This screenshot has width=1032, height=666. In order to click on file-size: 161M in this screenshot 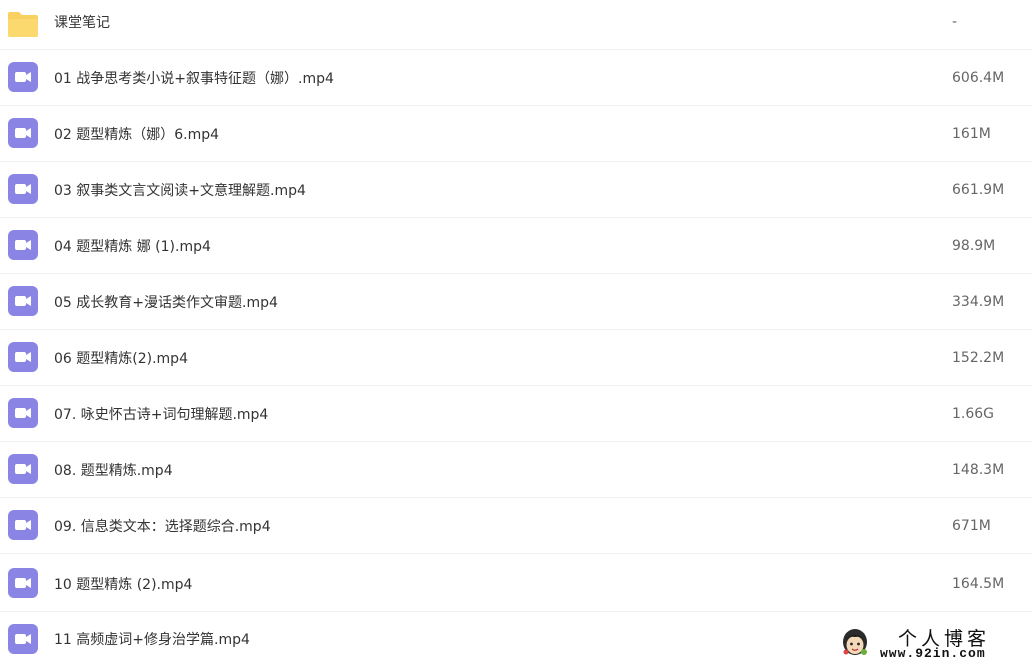, I will do `click(971, 134)`.